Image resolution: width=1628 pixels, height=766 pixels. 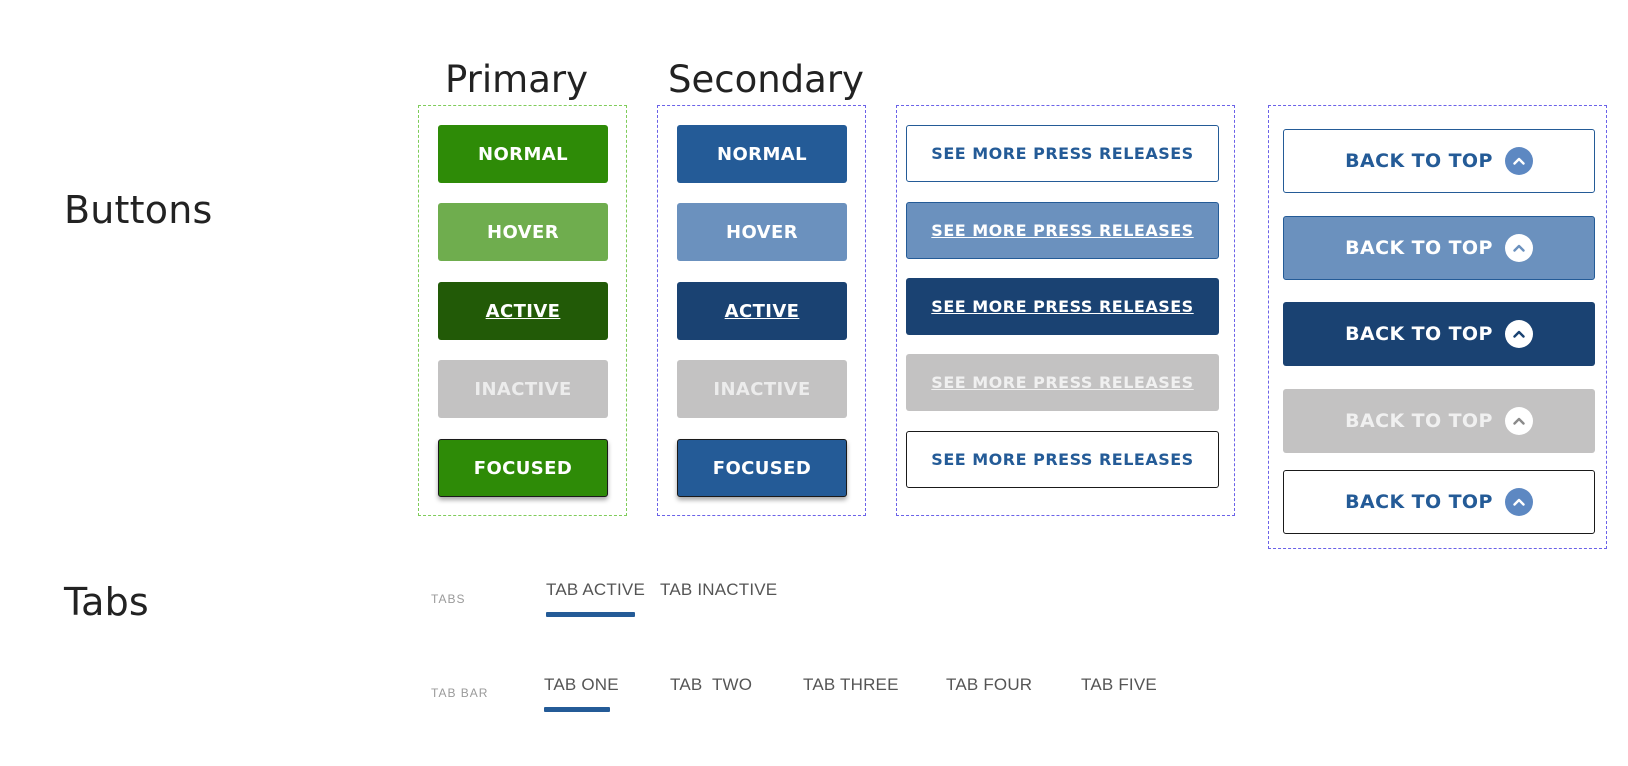 What do you see at coordinates (762, 232) in the screenshot?
I see `secondary-hover-button: HOVER` at bounding box center [762, 232].